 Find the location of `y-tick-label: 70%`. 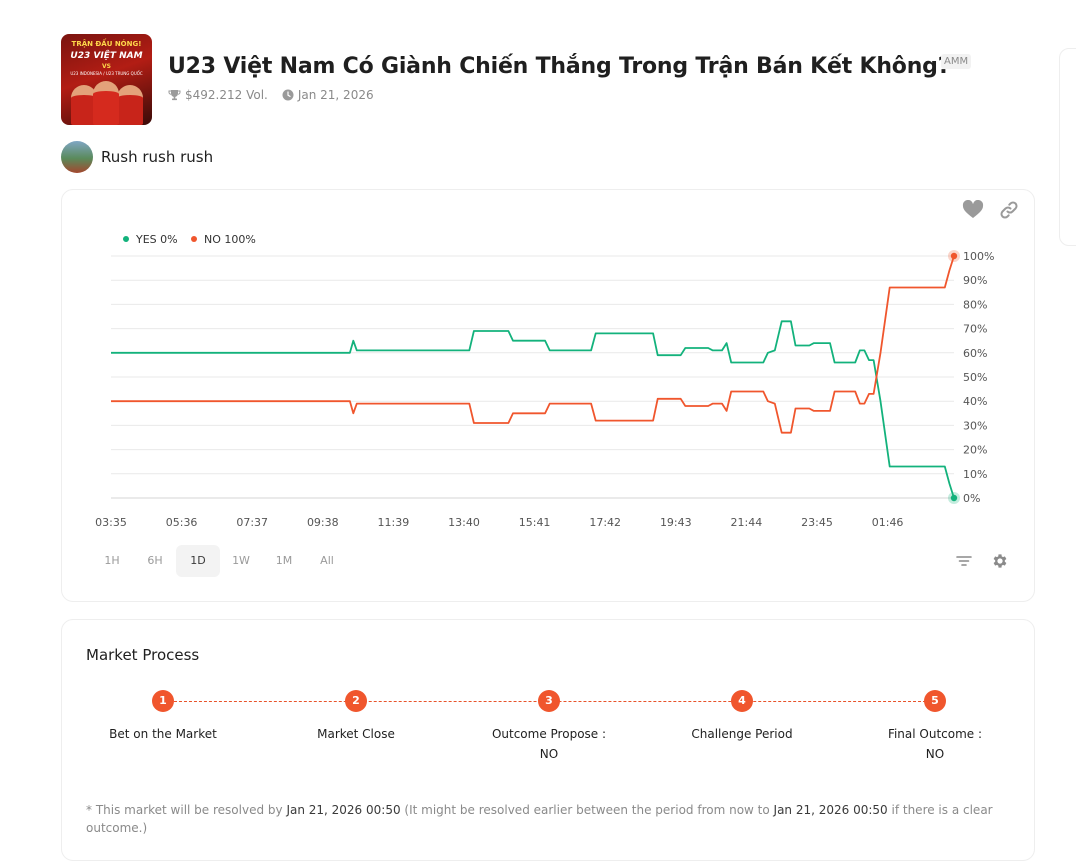

y-tick-label: 70% is located at coordinates (975, 329).